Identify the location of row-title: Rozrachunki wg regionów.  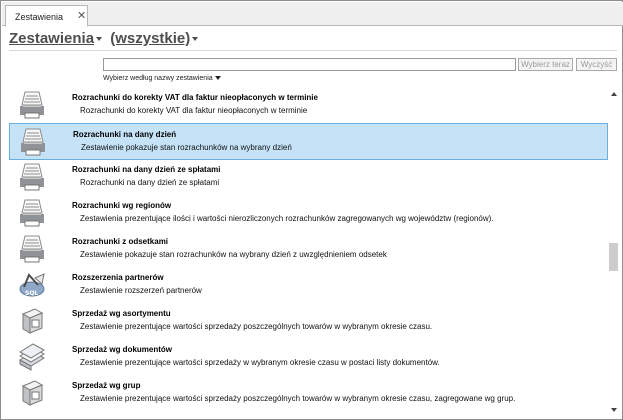
(122, 205).